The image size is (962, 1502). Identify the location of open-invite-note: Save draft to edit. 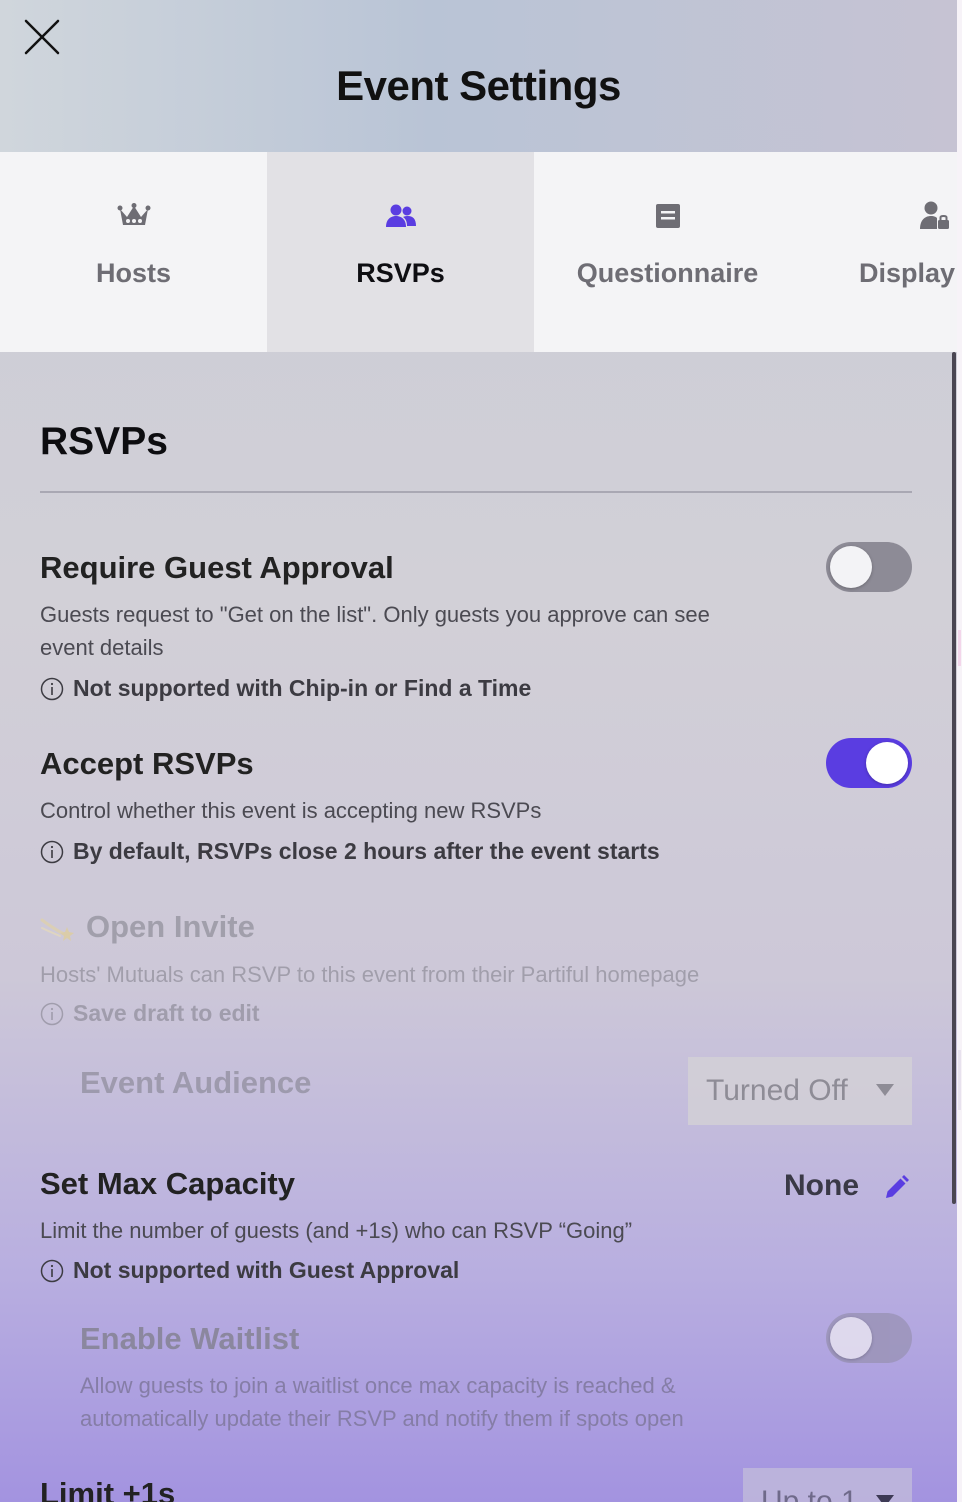
(150, 1013).